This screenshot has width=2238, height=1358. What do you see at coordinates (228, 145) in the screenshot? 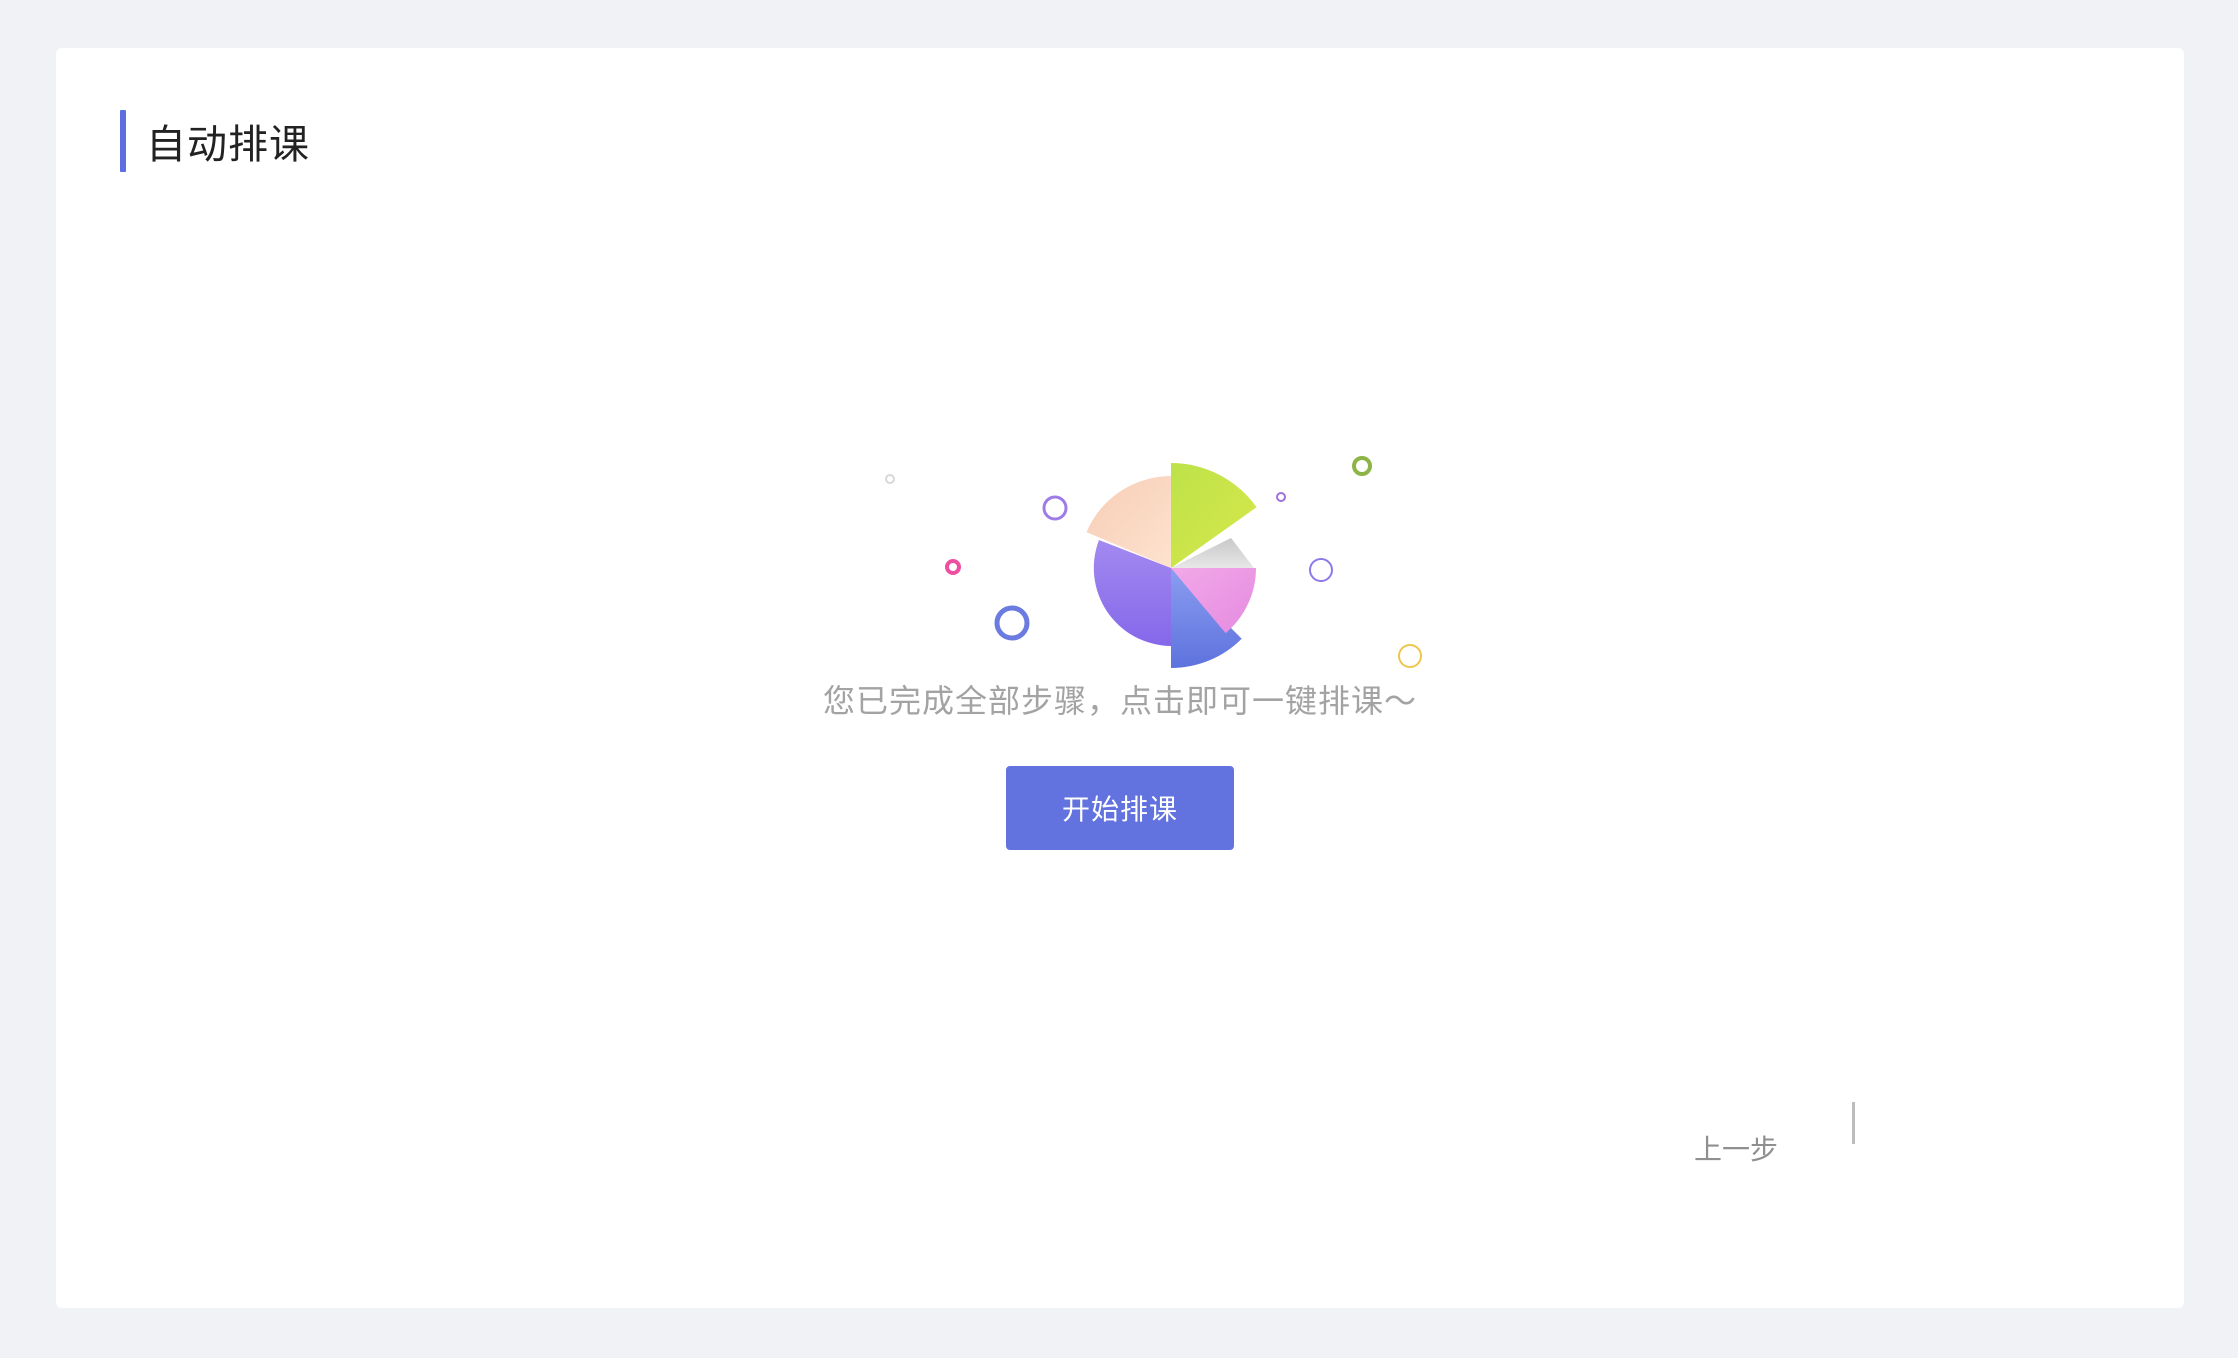
I see `page-title: 自动排课` at bounding box center [228, 145].